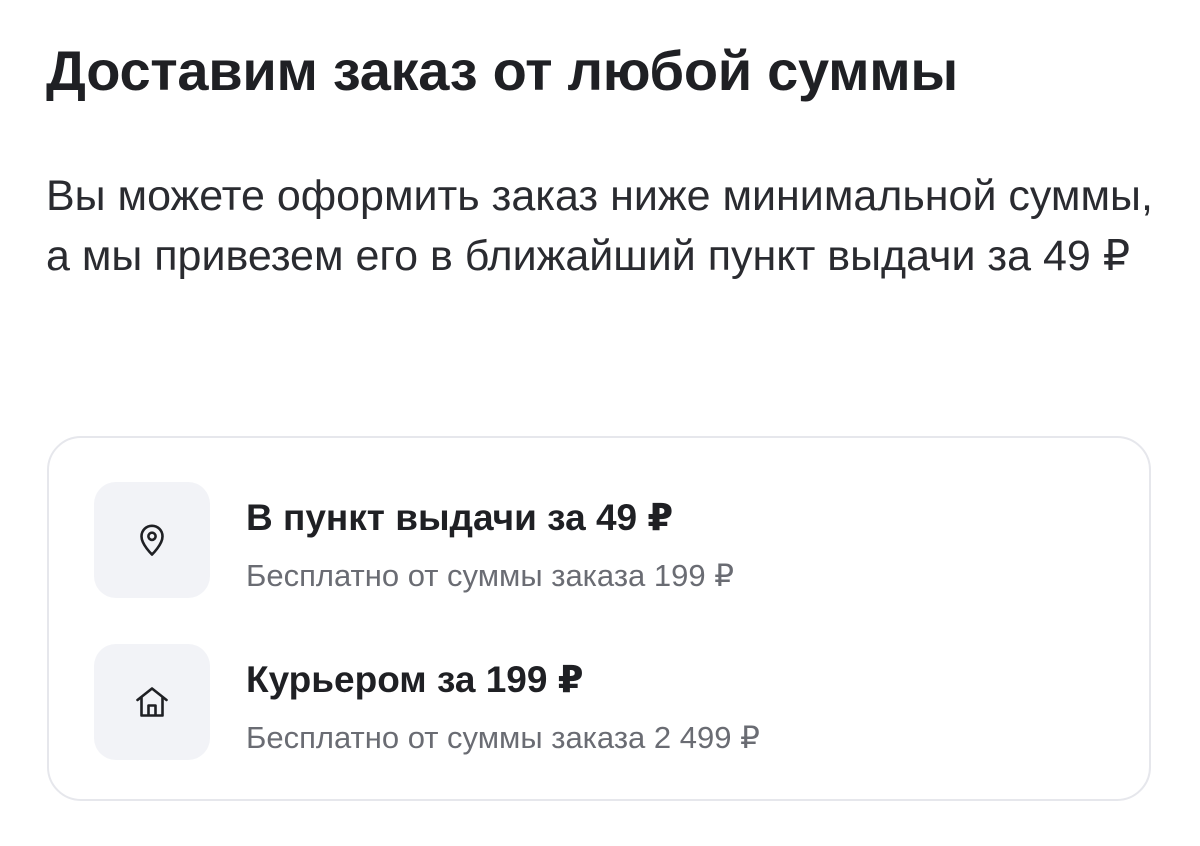 This screenshot has height=846, width=1200. Describe the element at coordinates (415, 679) in the screenshot. I see `option-title: Курьером за 199 ₽` at that location.